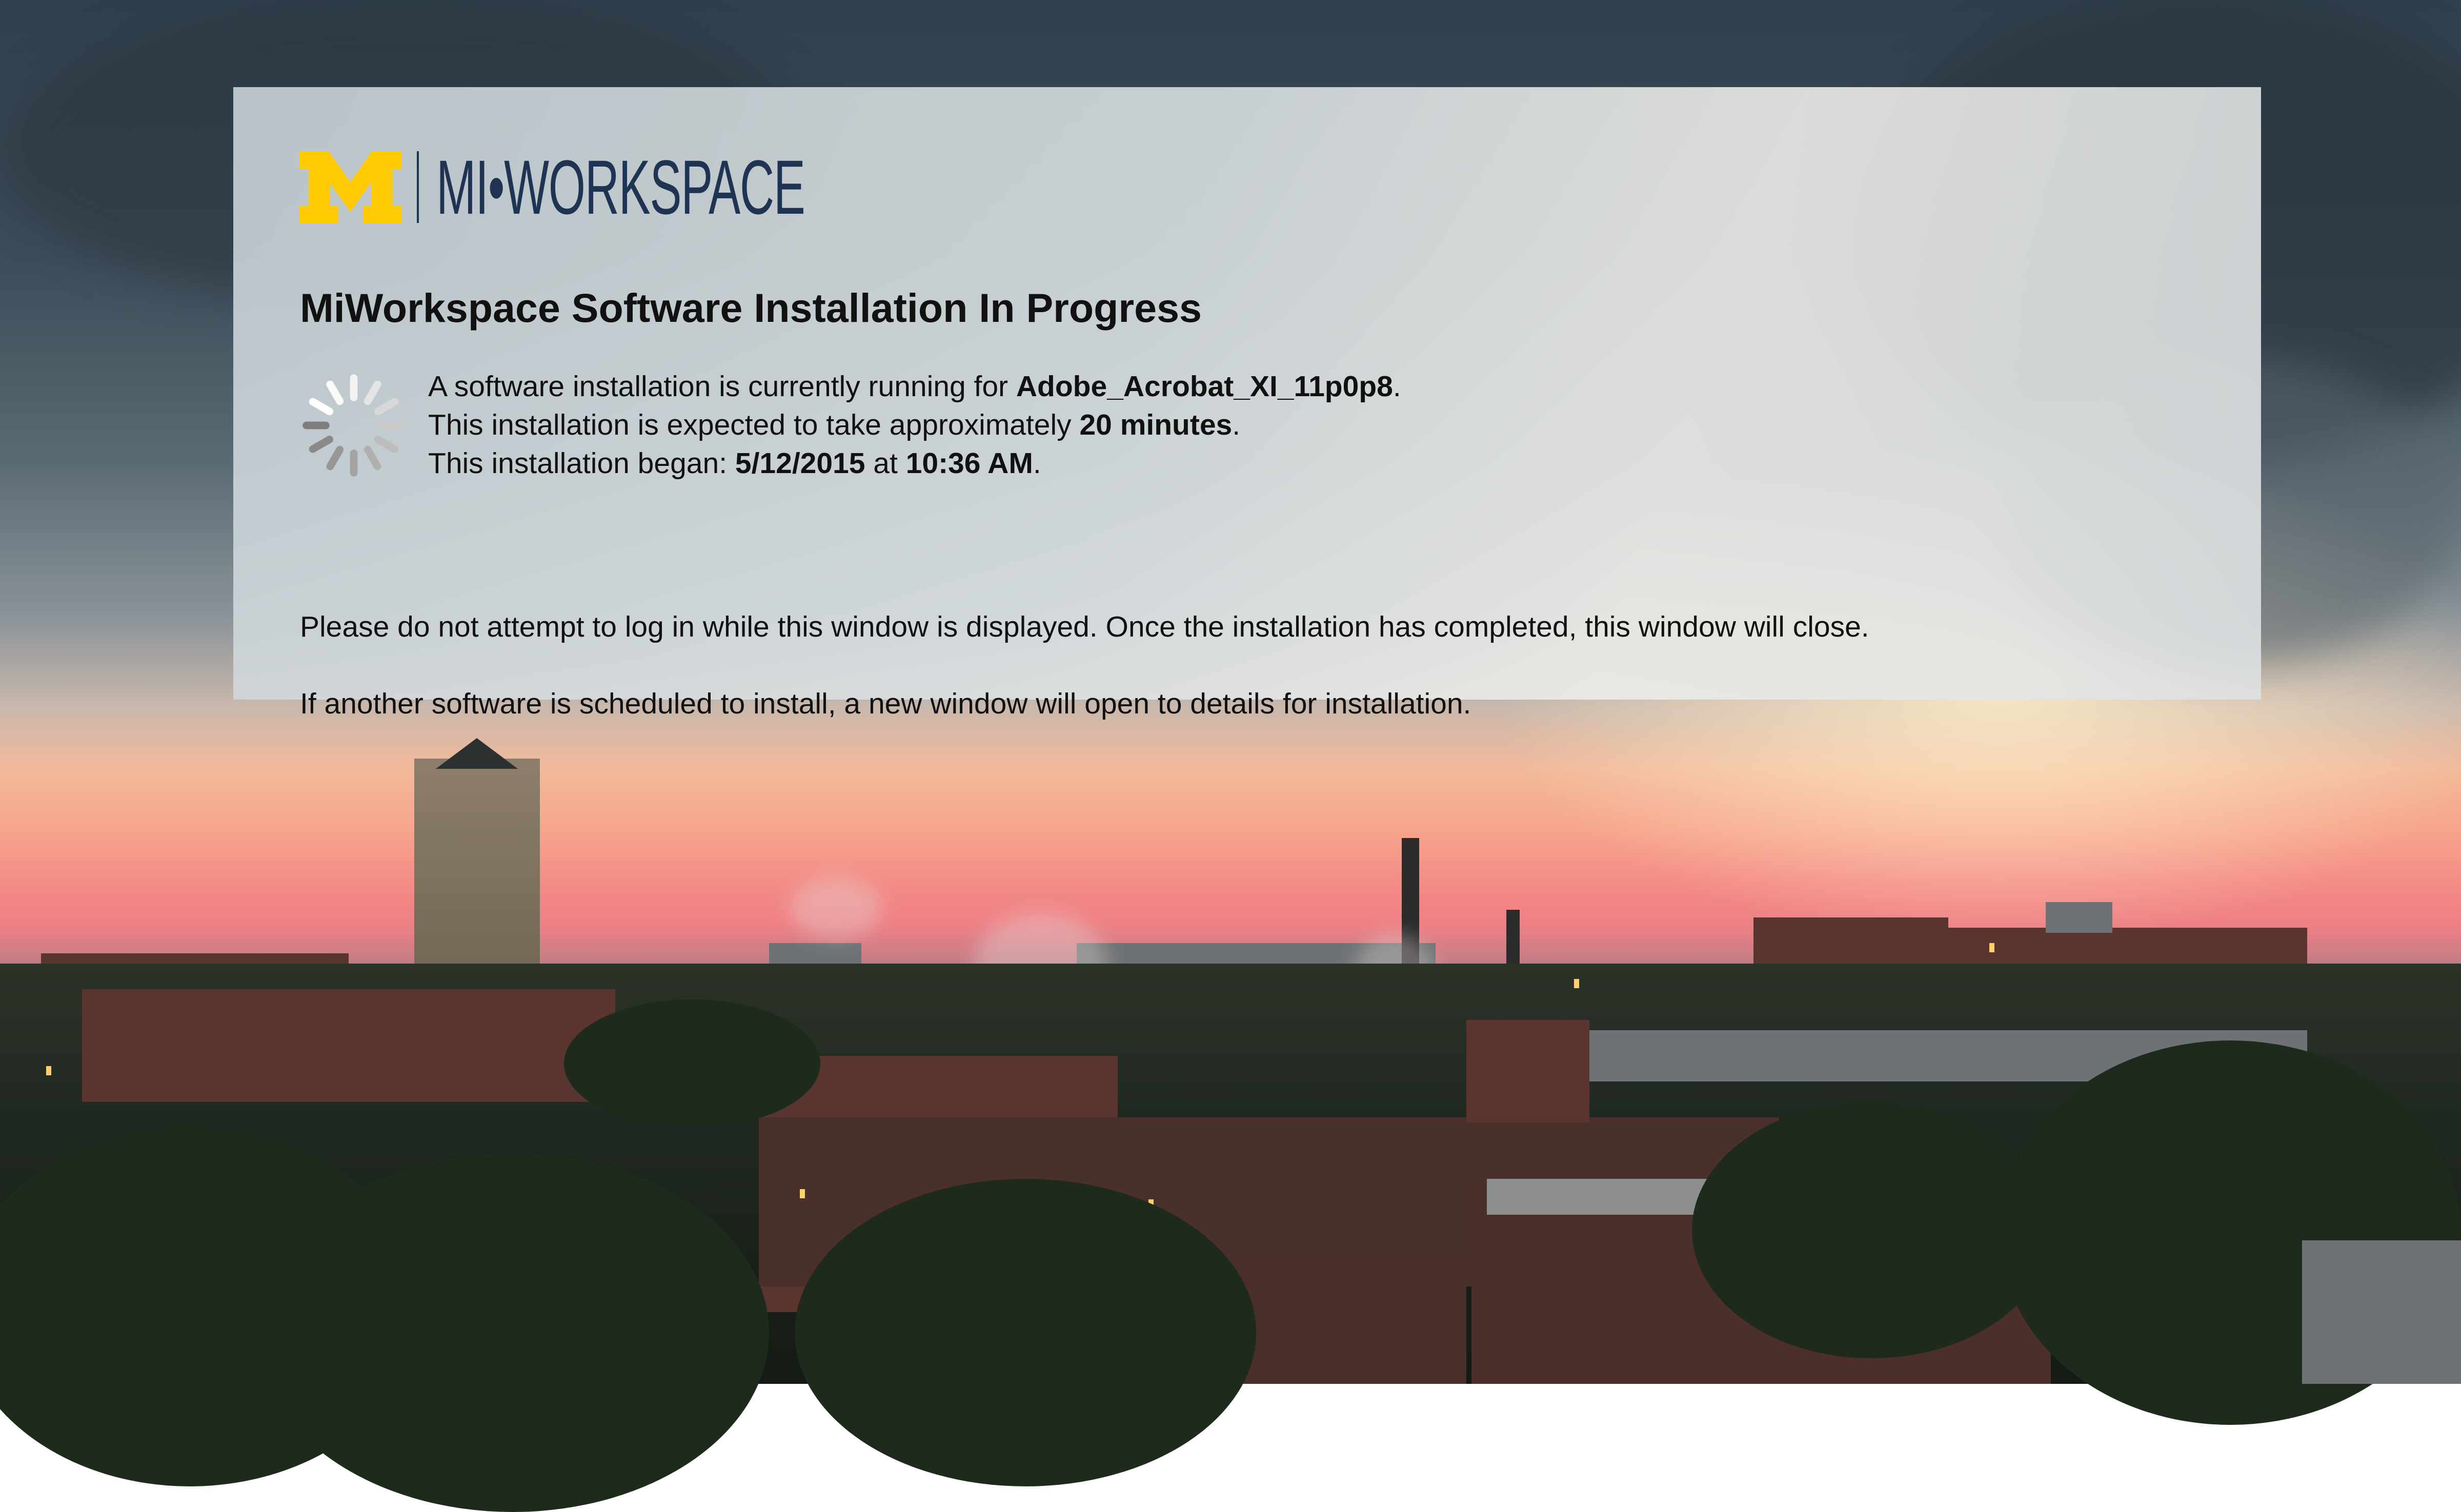 Image resolution: width=2461 pixels, height=1512 pixels. What do you see at coordinates (1204, 387) in the screenshot?
I see `software-name: Adobe_Acrobat_XI_11p0p8` at bounding box center [1204, 387].